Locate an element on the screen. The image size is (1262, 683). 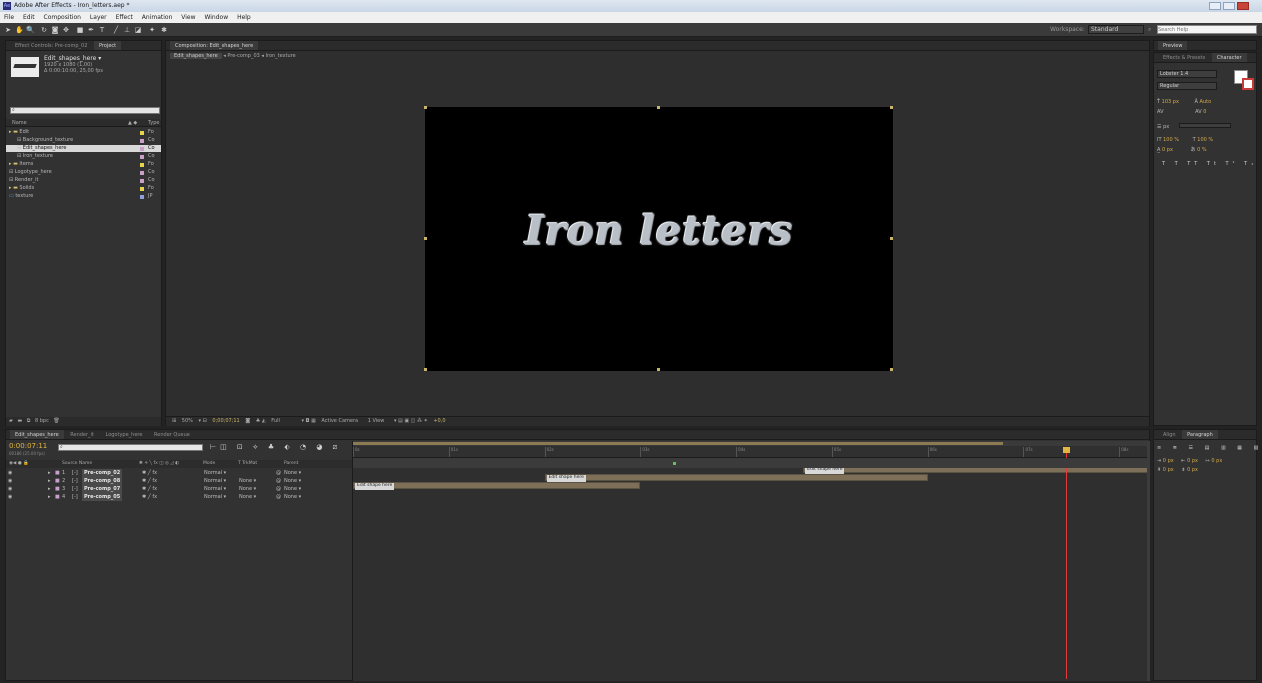
new-comp-icon: ⧉ is located at coordinates (29, 421).